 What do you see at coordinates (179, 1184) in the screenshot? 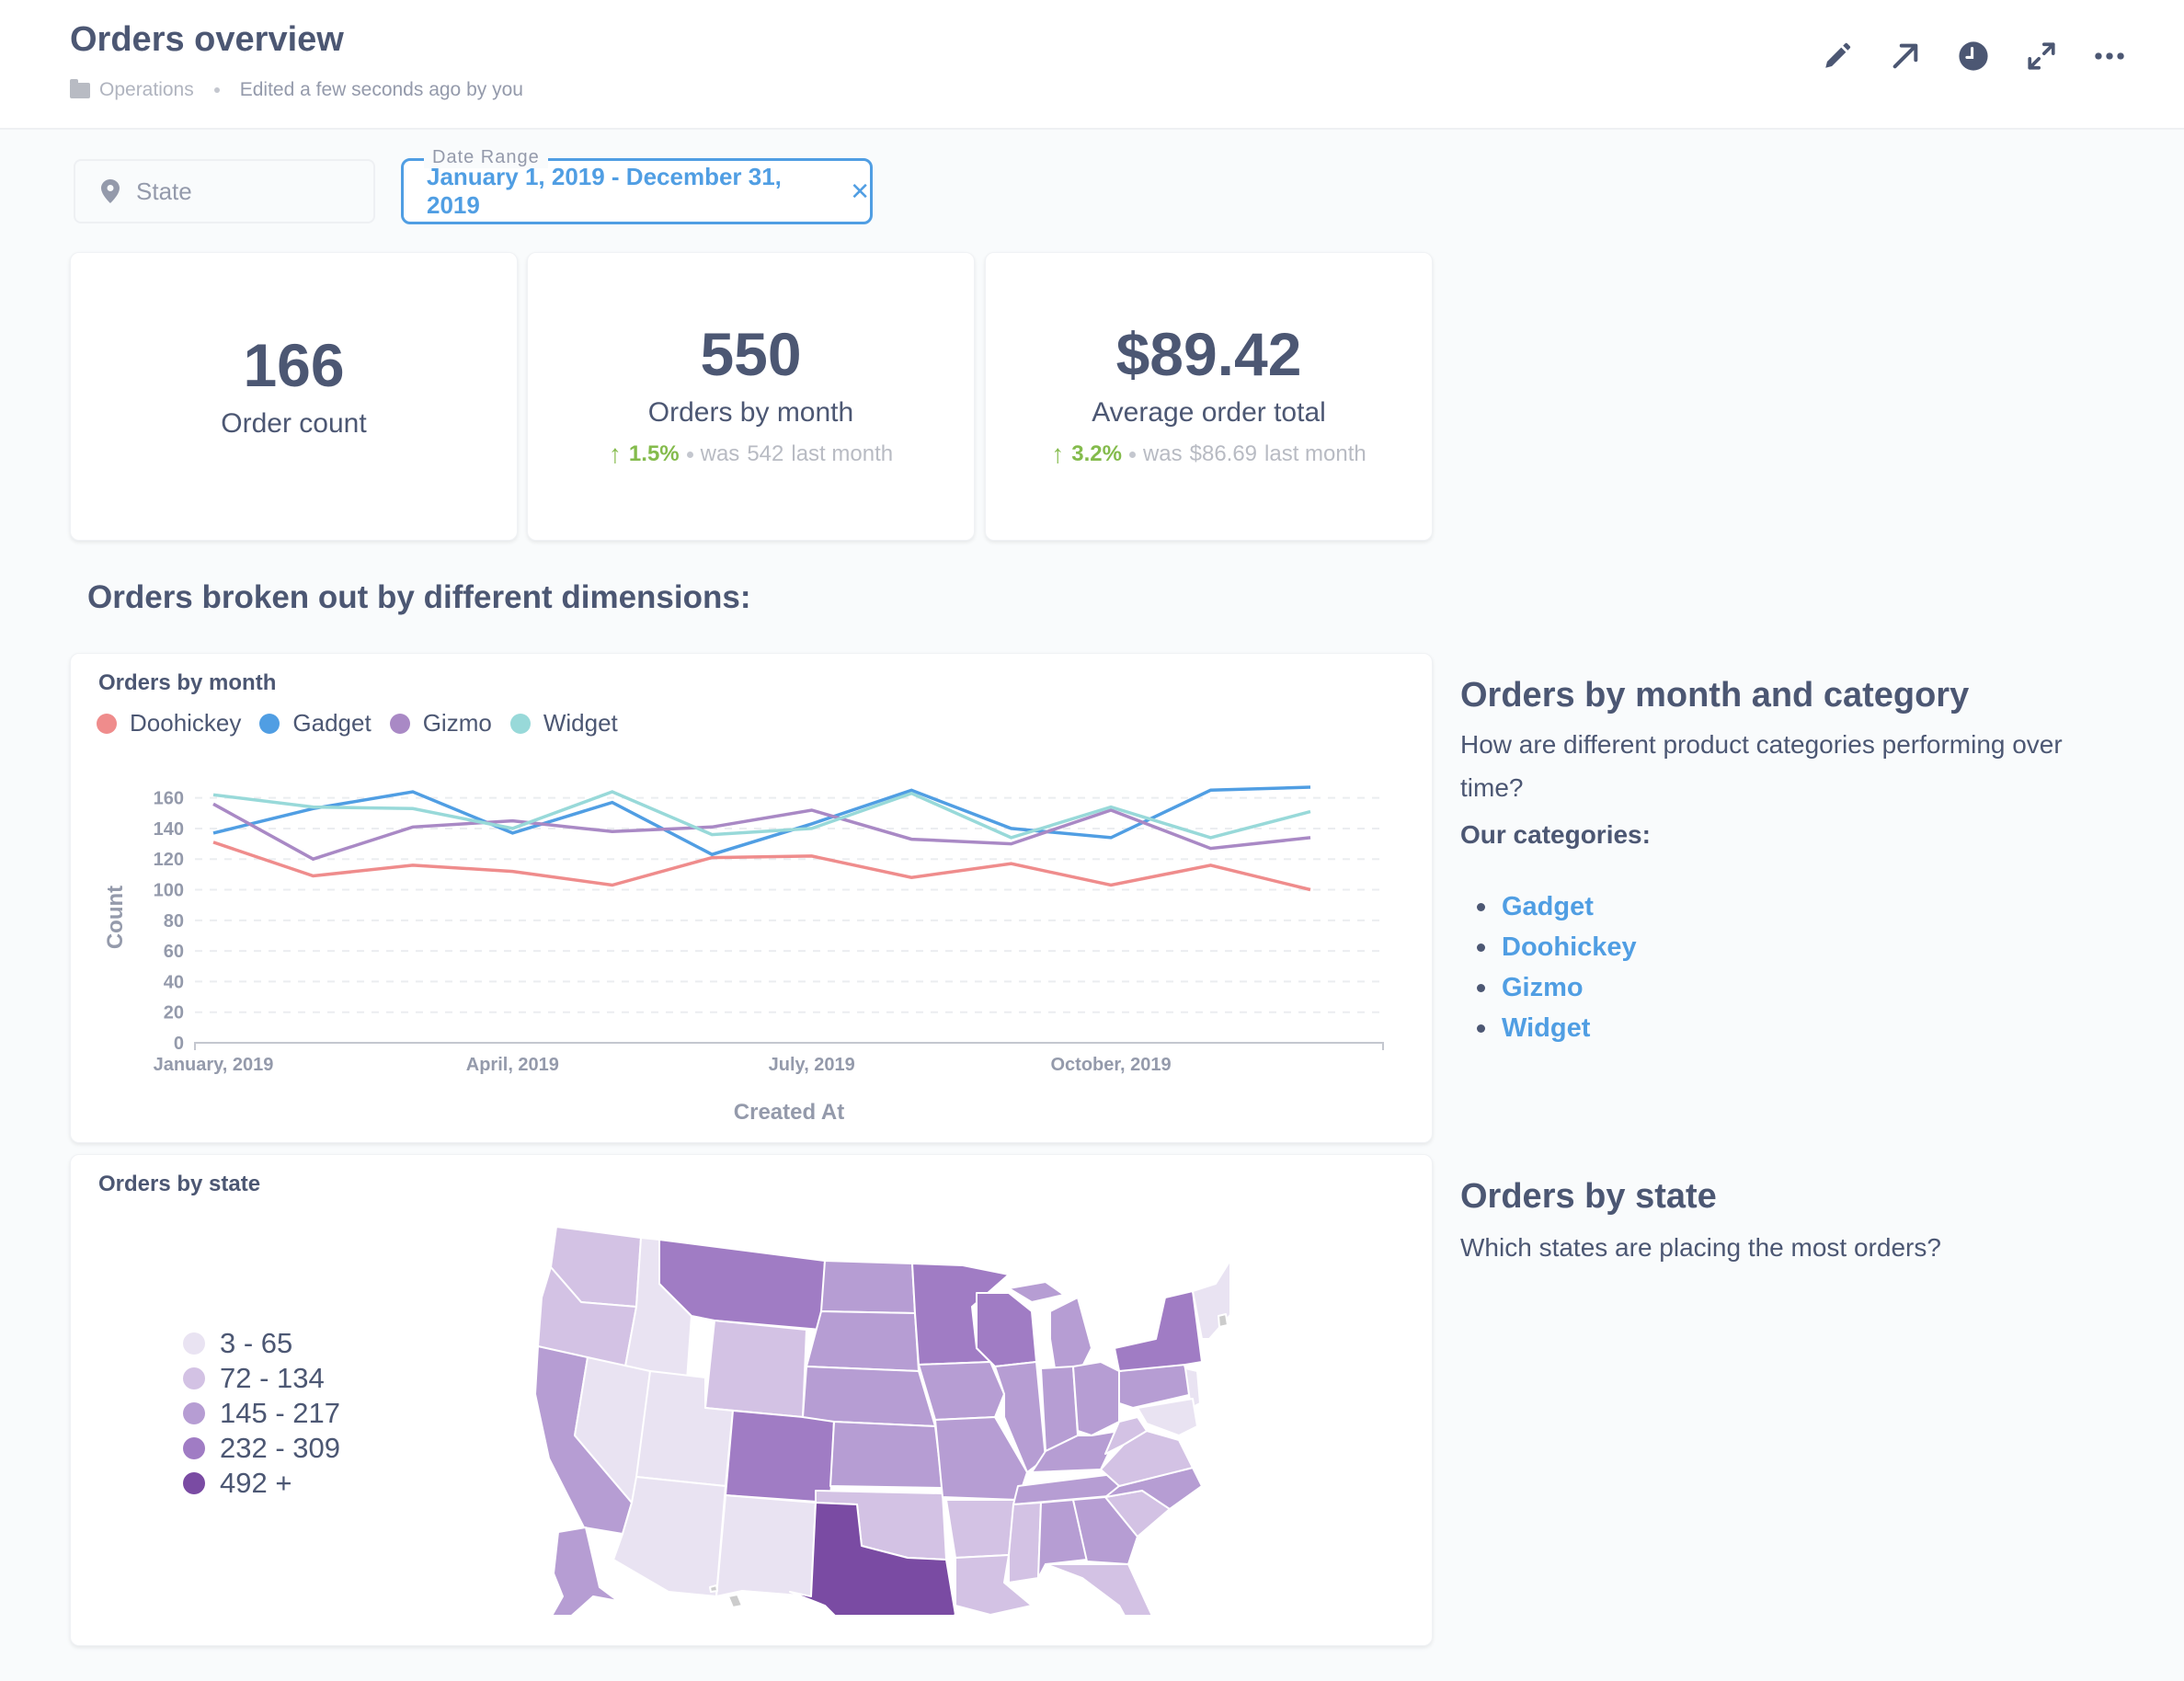
I see `map-title: Orders by state` at bounding box center [179, 1184].